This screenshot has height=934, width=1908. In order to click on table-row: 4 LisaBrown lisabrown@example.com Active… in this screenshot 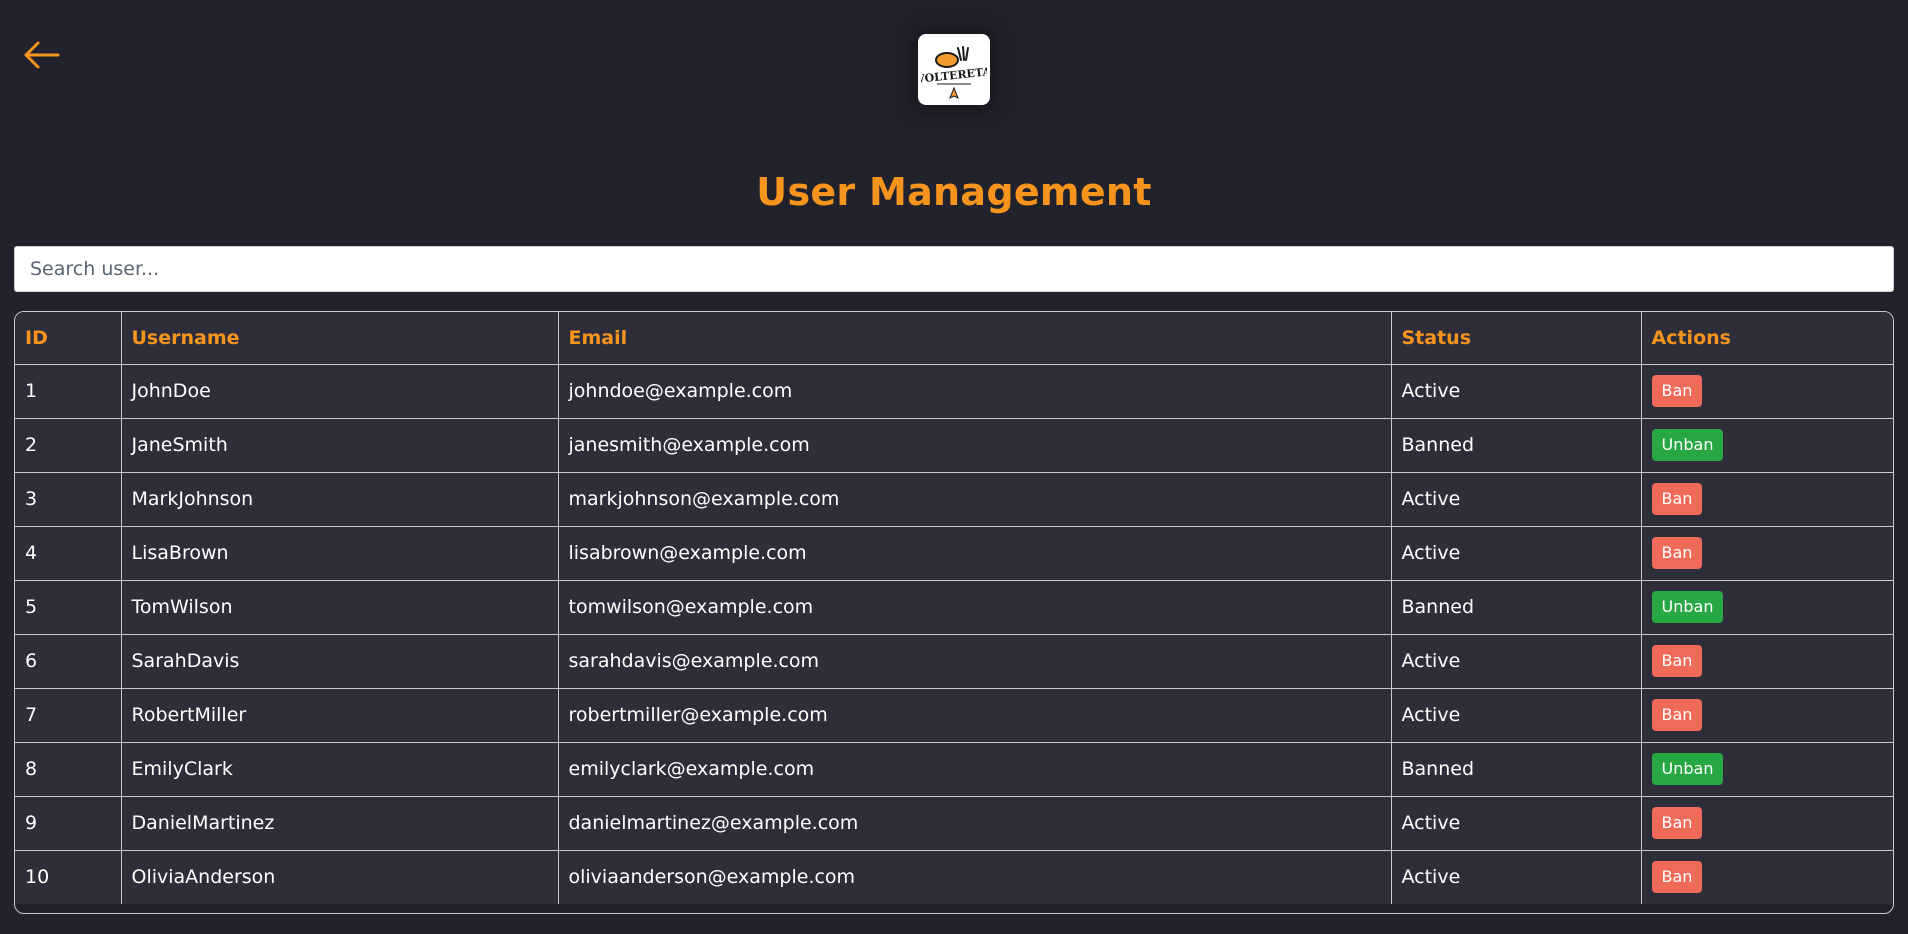, I will do `click(954, 553)`.